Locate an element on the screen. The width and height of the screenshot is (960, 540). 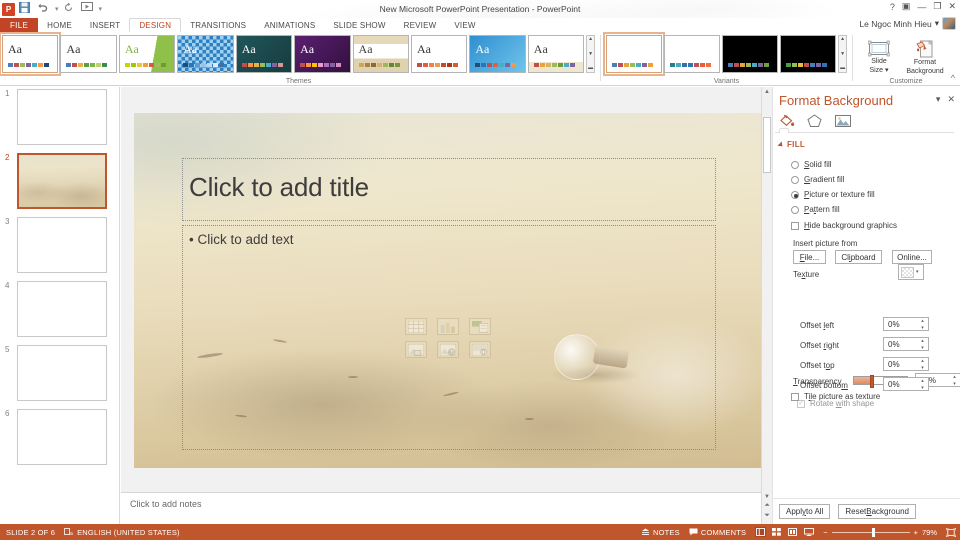
themes-more-button: ▬ is located at coordinates (590, 68).